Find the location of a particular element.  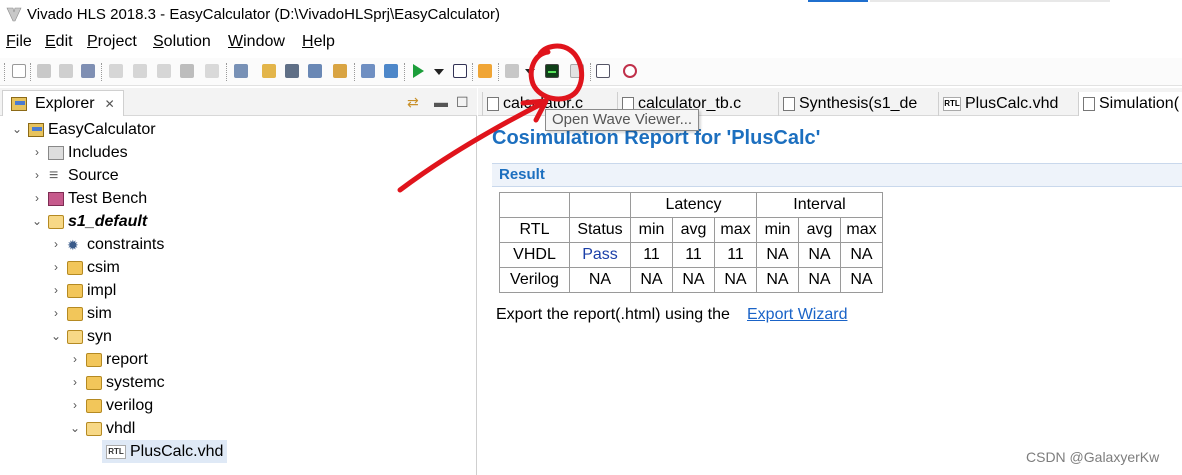

menu-window: Window is located at coordinates (256, 42).